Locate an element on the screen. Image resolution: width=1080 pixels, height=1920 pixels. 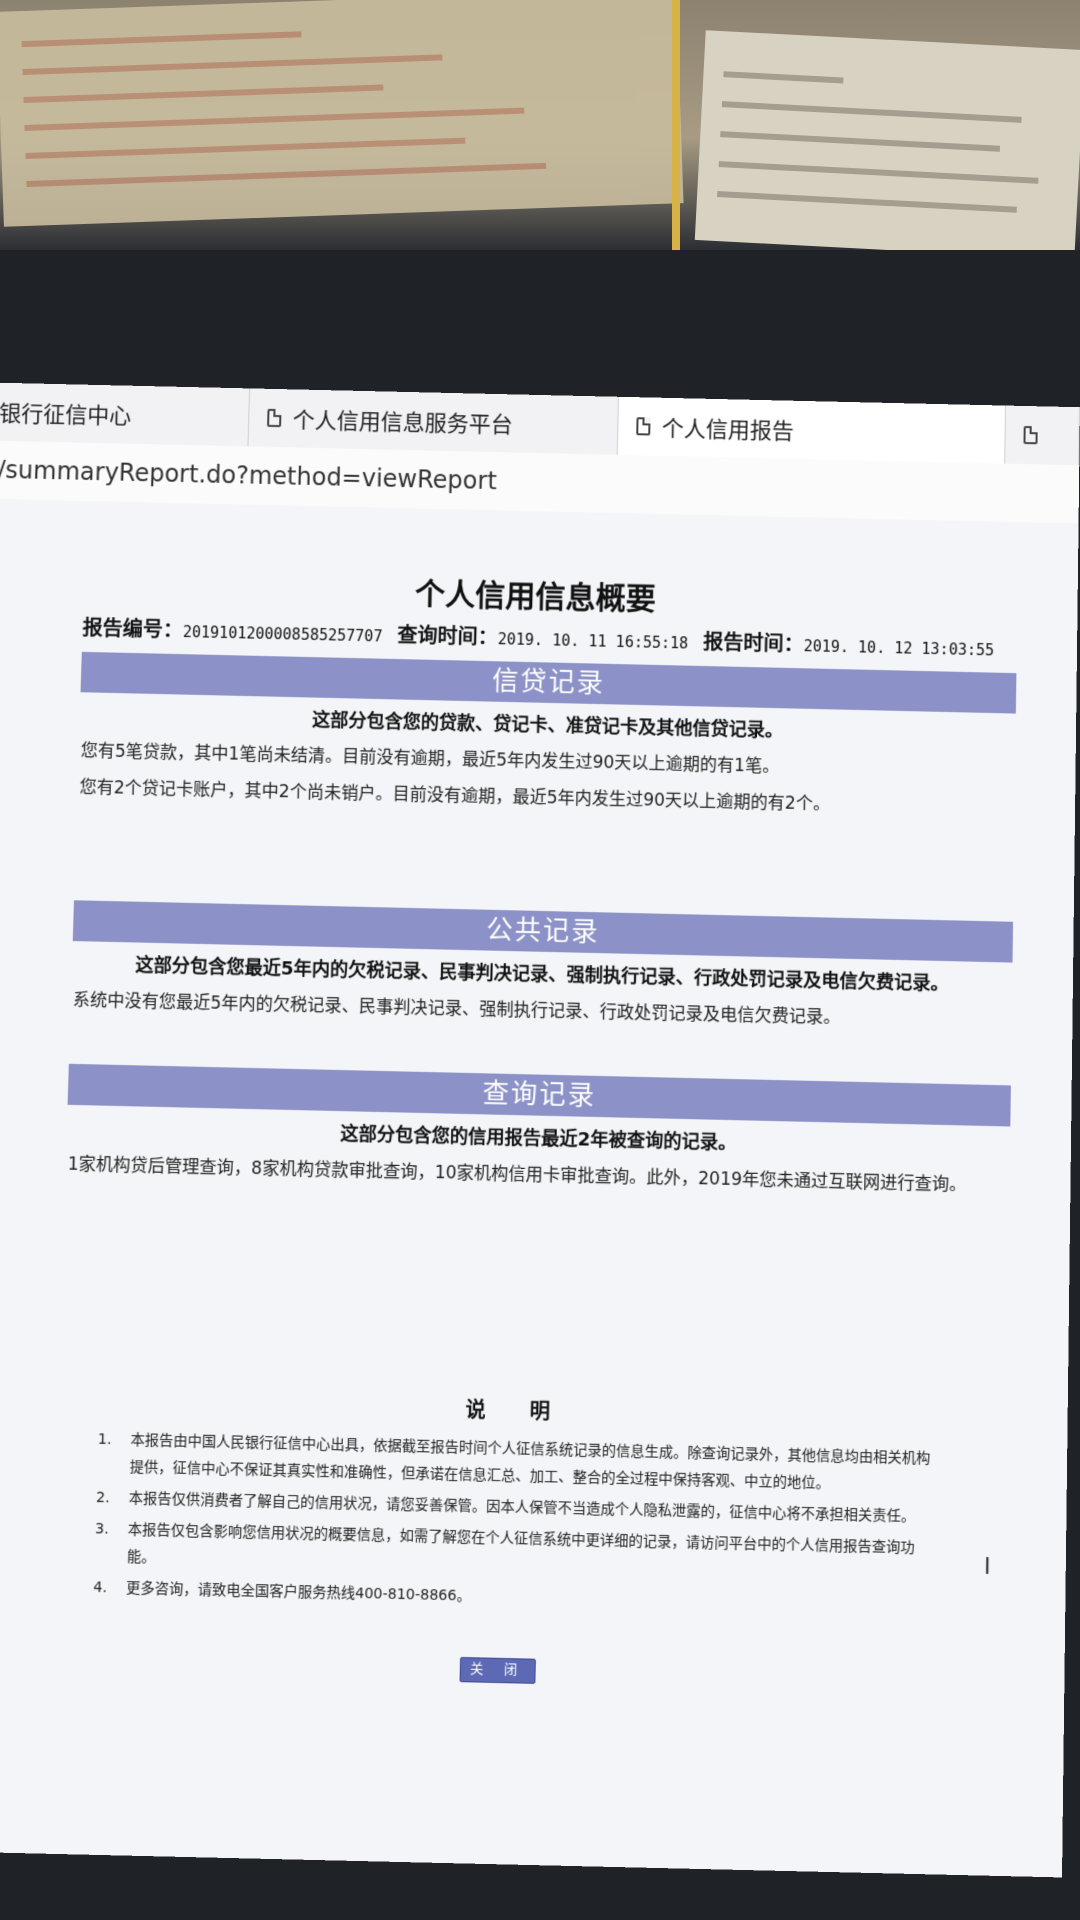
close-button: 关 闭 is located at coordinates (498, 1670).